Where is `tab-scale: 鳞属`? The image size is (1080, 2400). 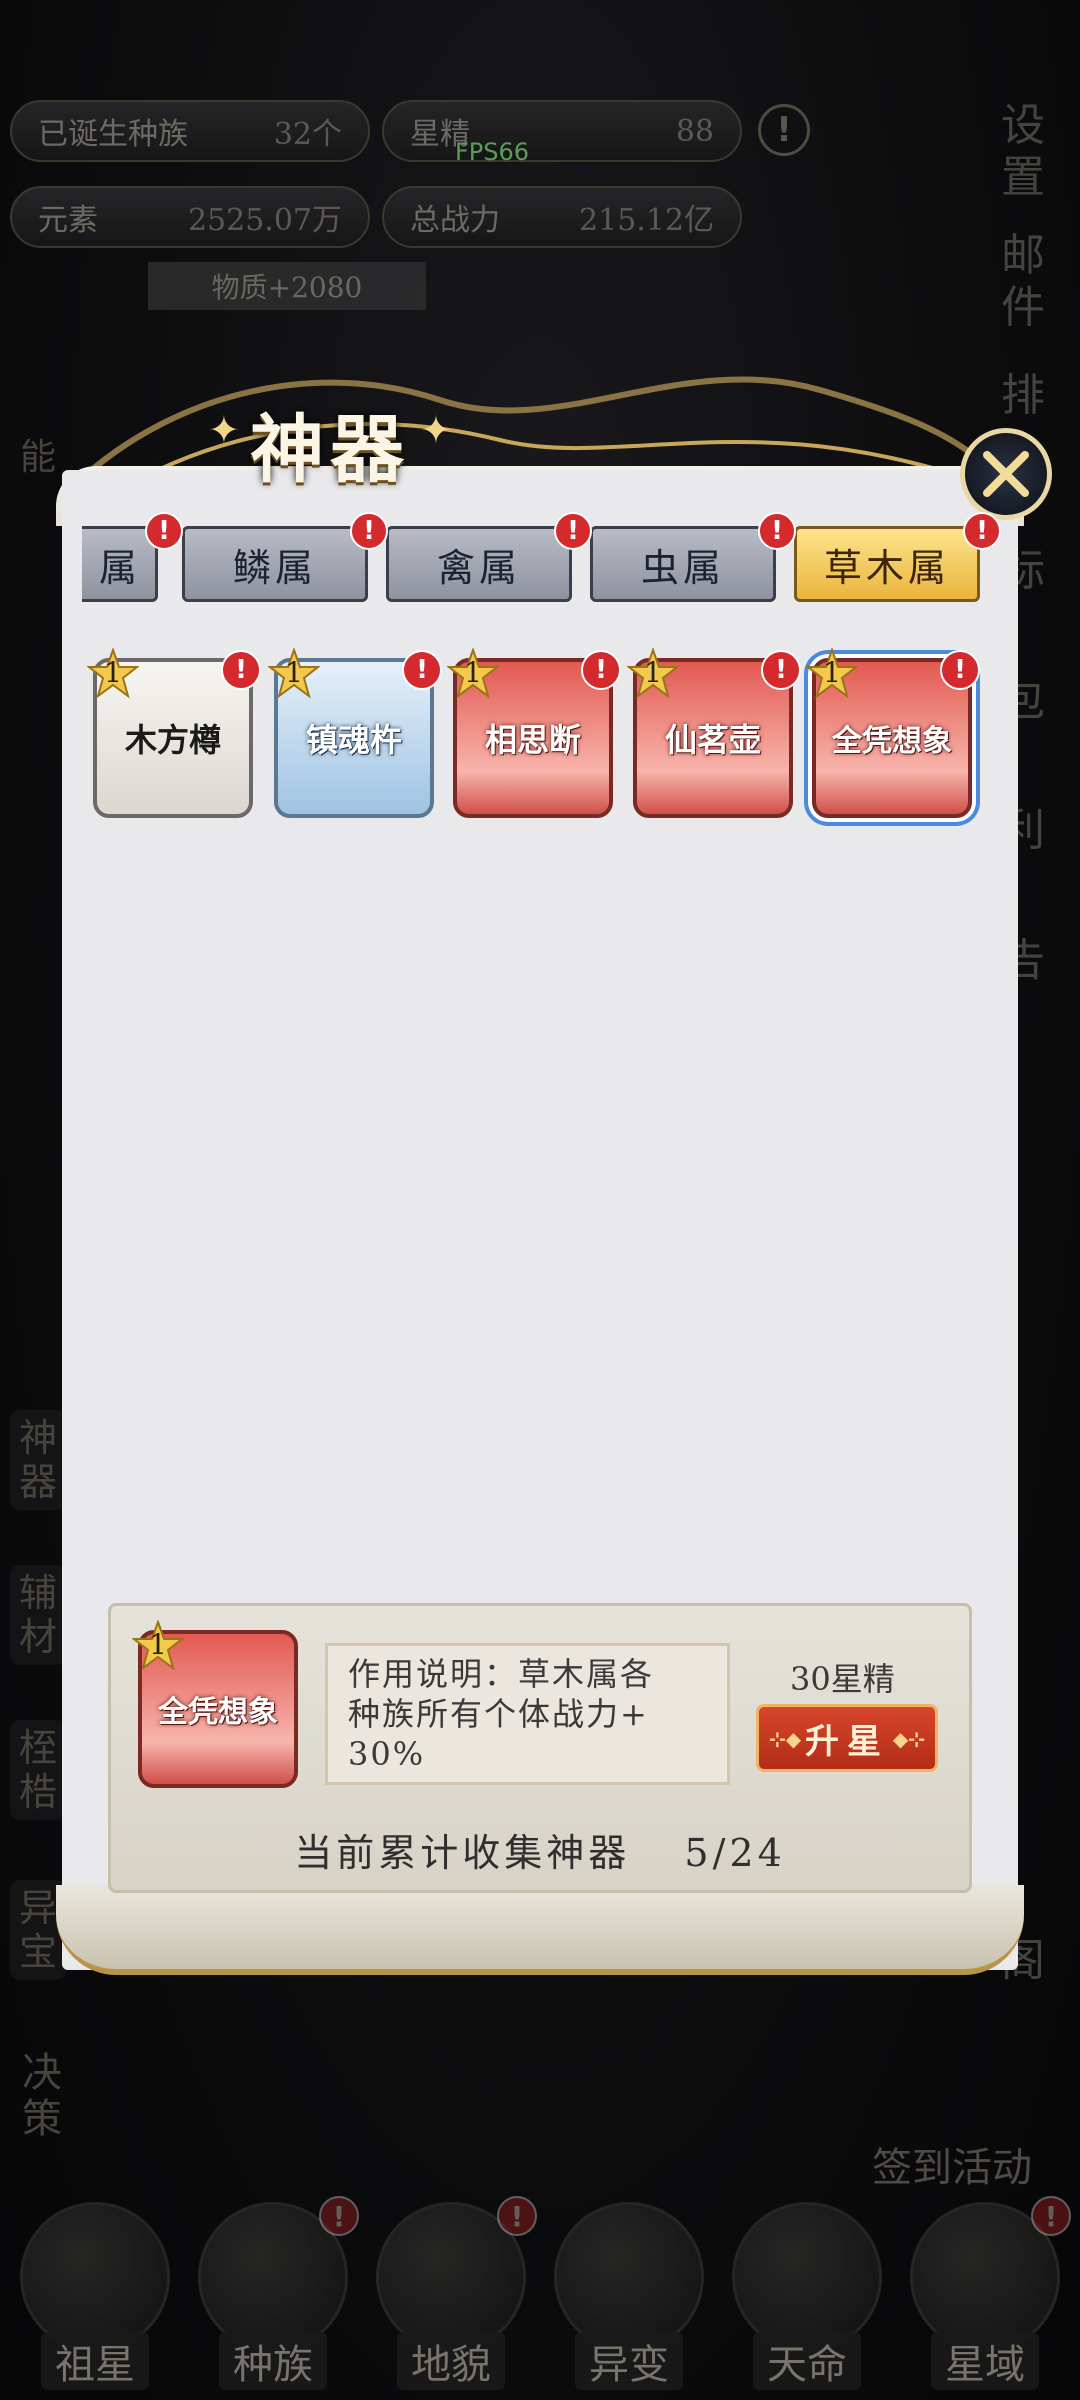
tab-scale: 鳞属 is located at coordinates (275, 564).